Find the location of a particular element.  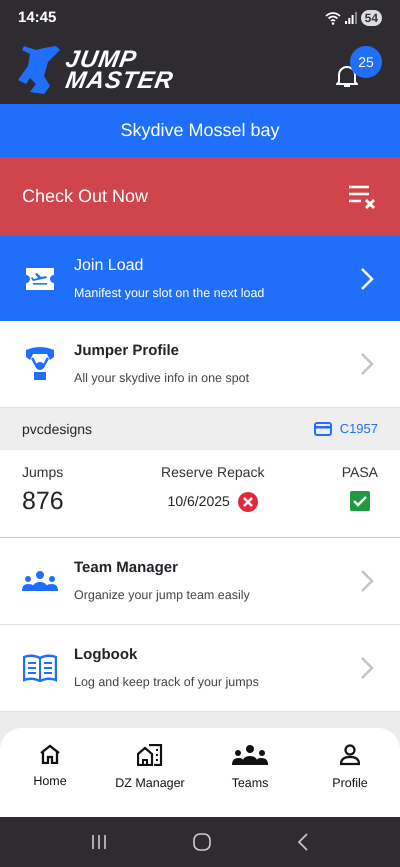

parachutist-icon is located at coordinates (40, 364).